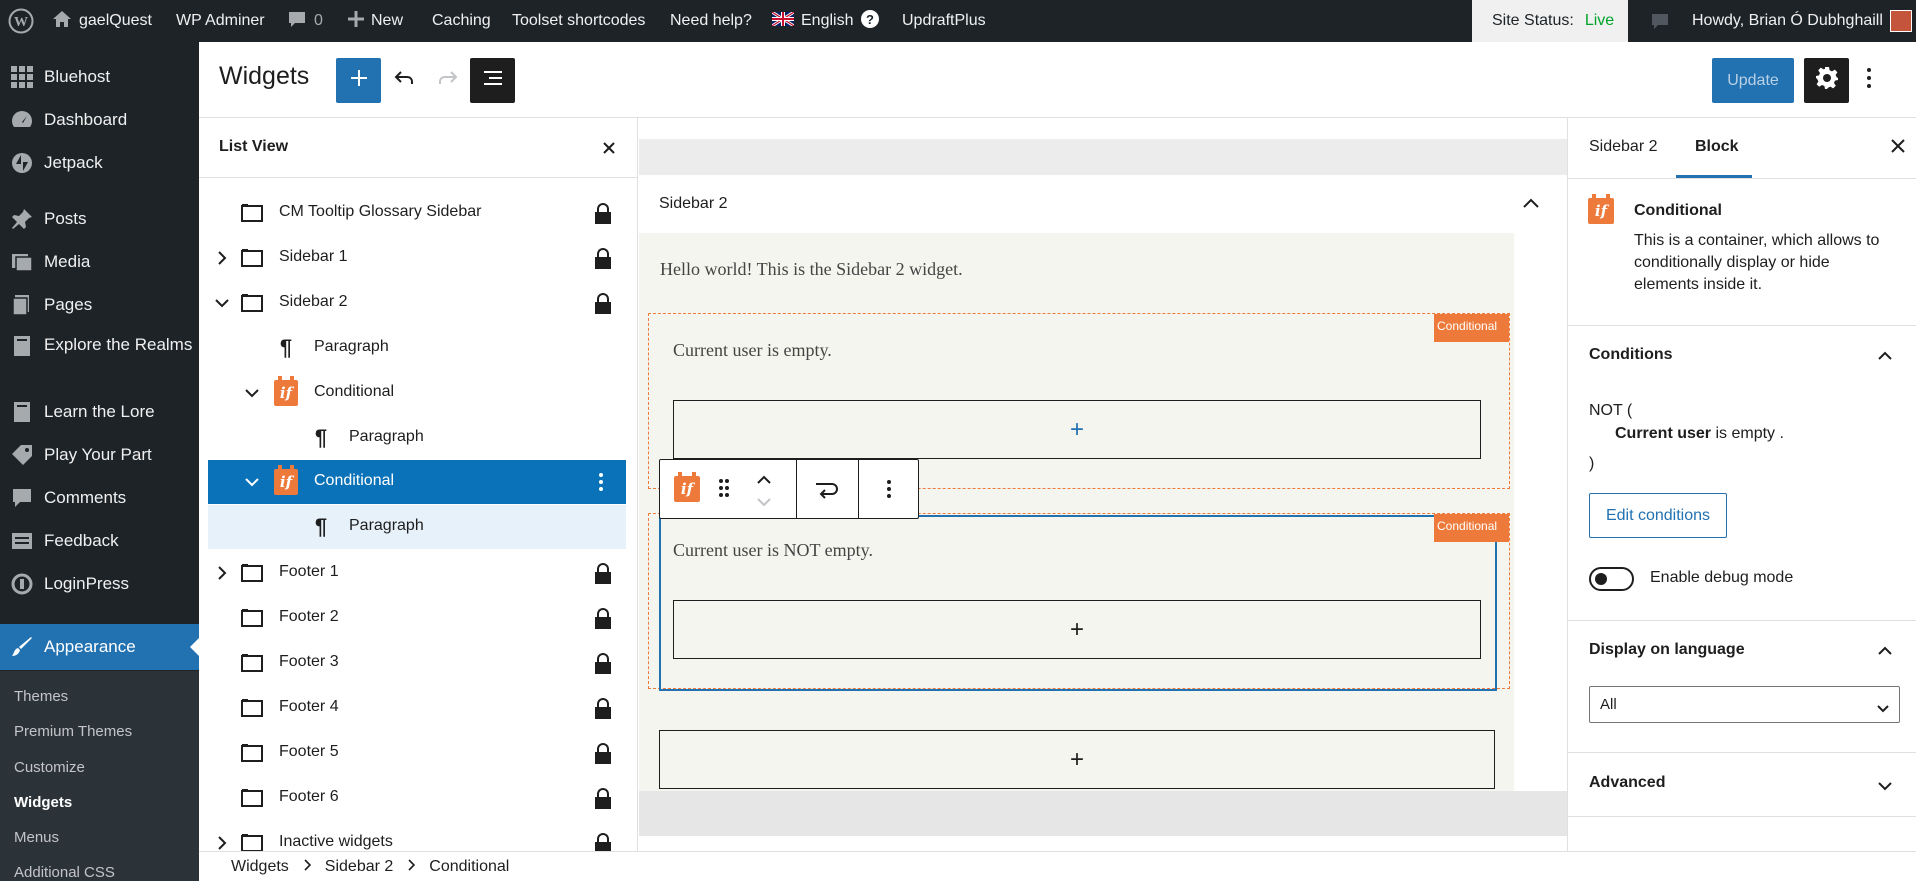  I want to click on edit-conditions-button: Edit conditions, so click(1658, 515).